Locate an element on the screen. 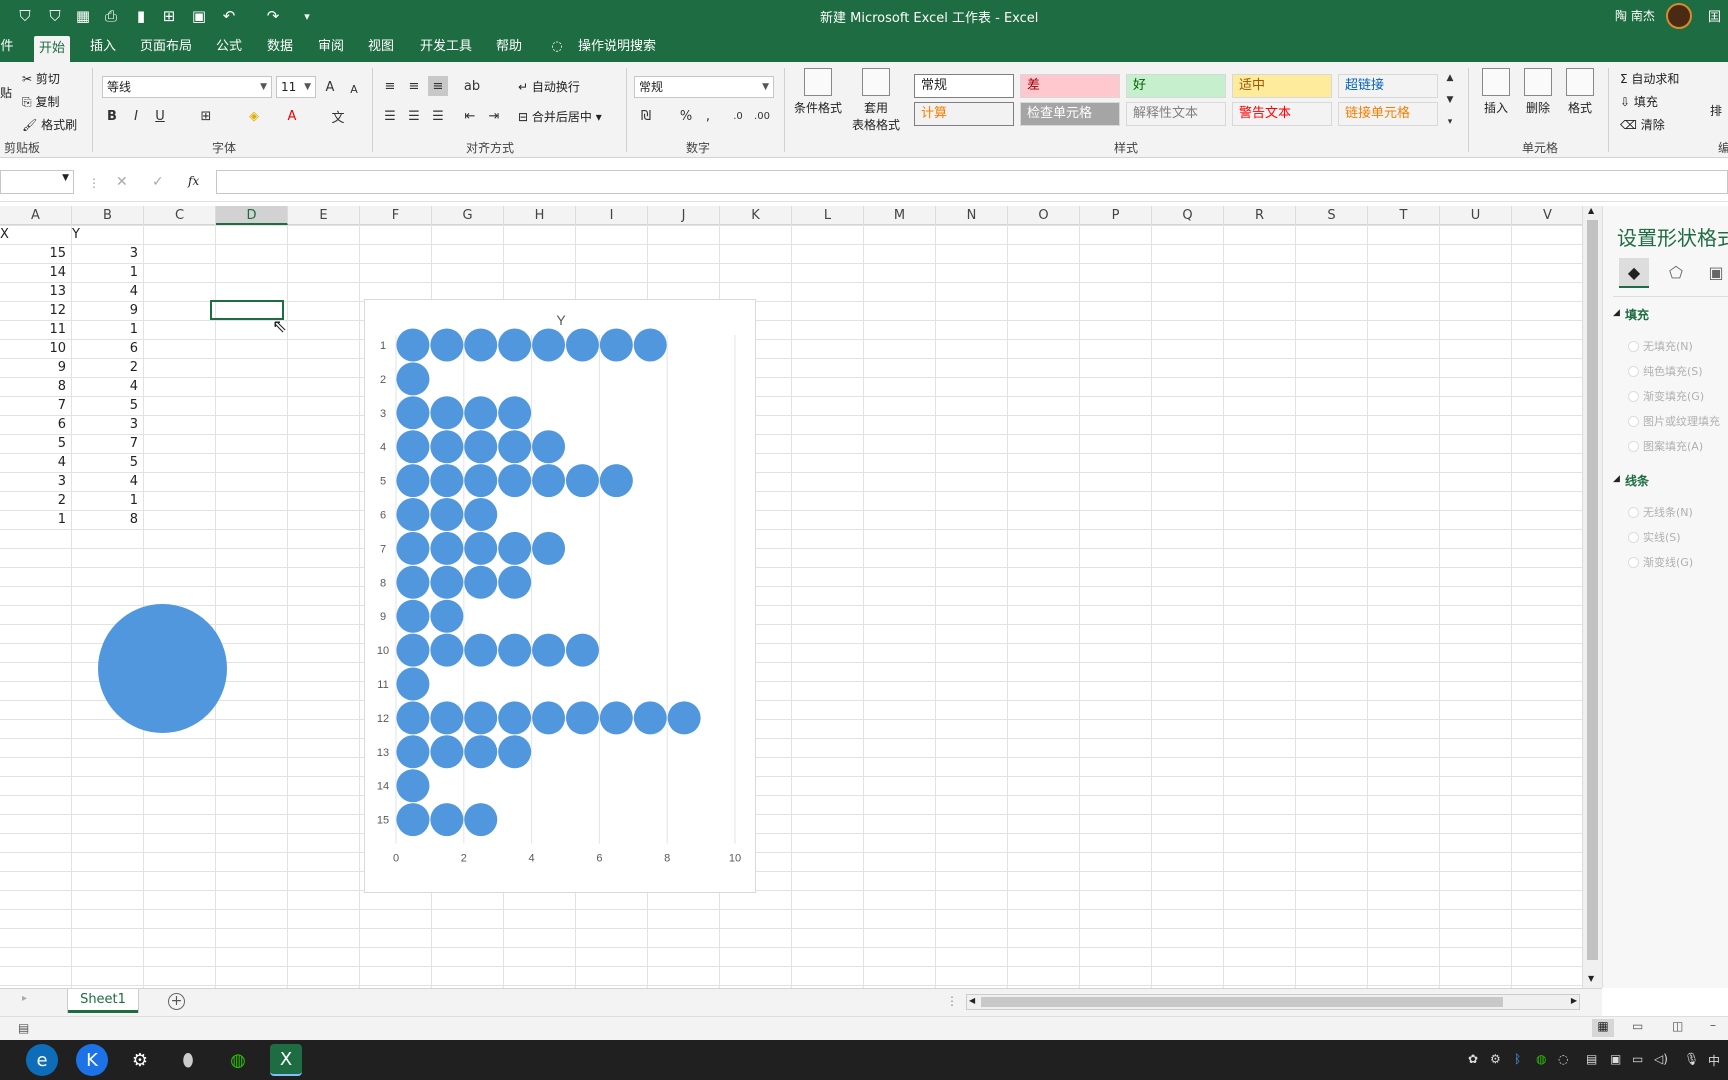 The image size is (1728, 1080). column-header-e: E is located at coordinates (324, 215).